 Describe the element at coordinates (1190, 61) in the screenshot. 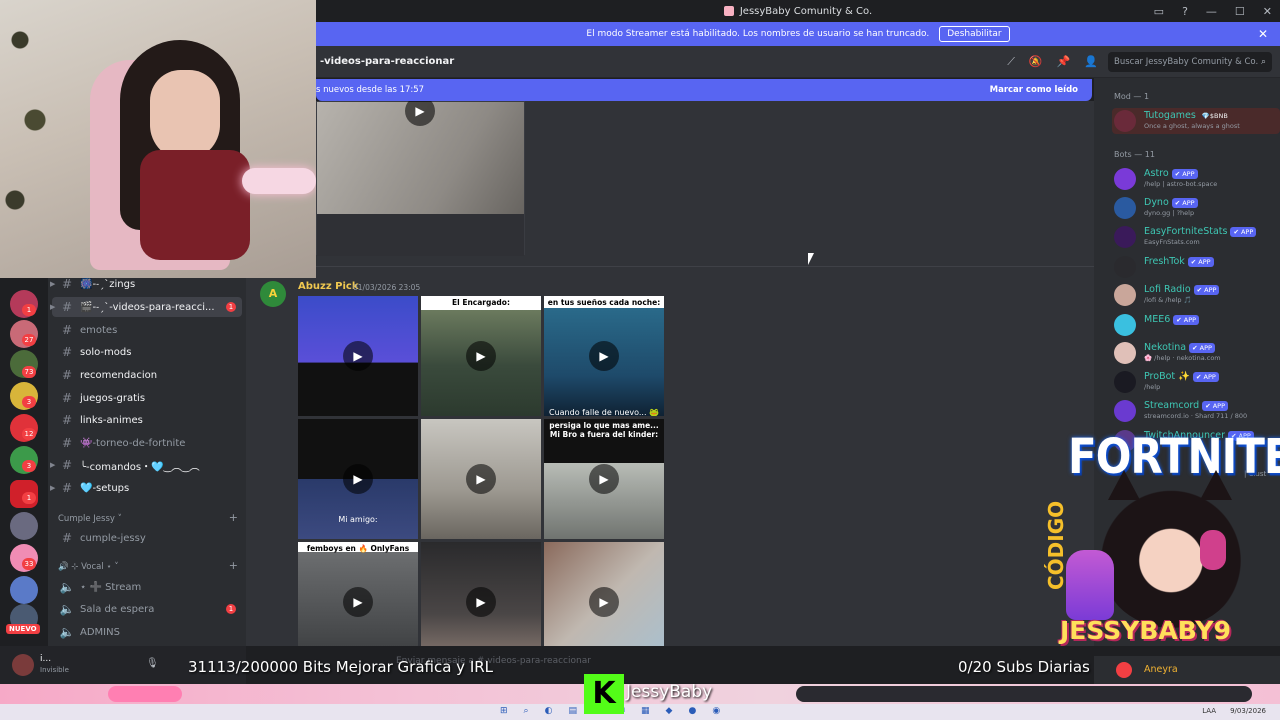

I see `search-input: Buscar JessyBaby Comunity & Co. ⌕` at that location.